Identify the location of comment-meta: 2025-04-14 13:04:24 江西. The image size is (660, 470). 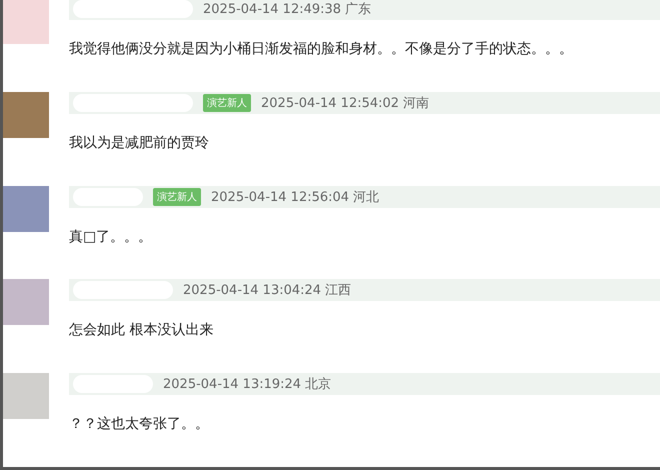
(267, 291).